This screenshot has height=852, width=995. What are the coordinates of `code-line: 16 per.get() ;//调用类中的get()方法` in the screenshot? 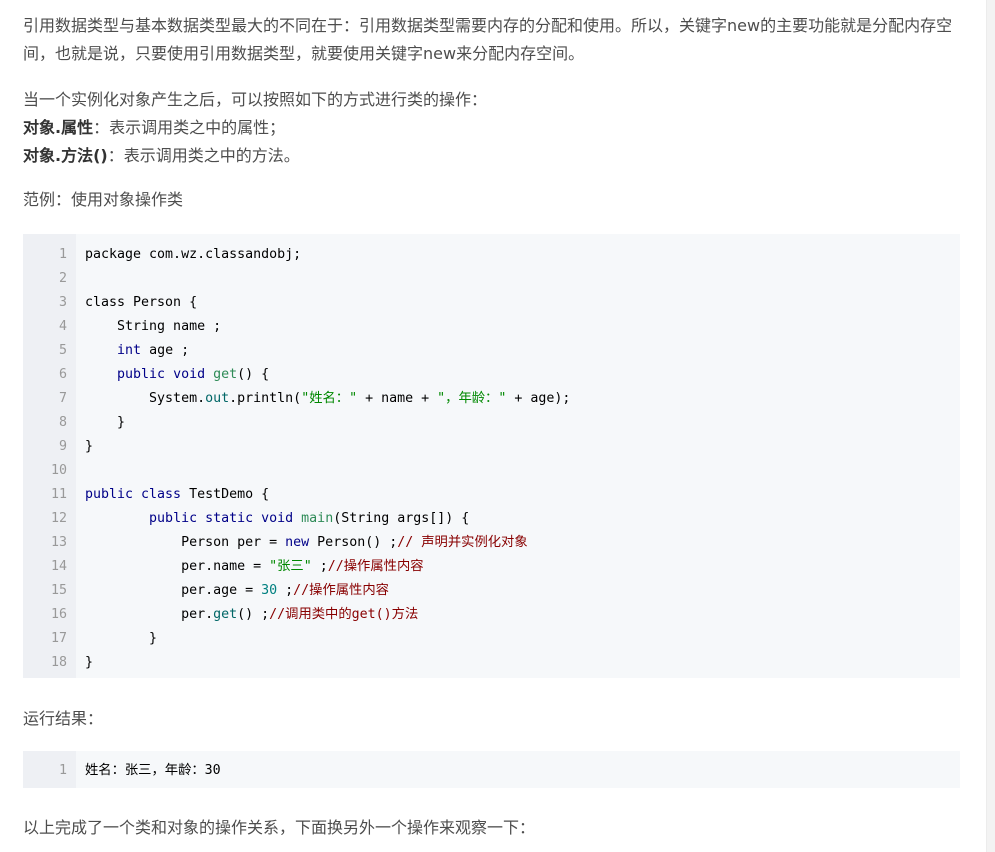 It's located at (491, 615).